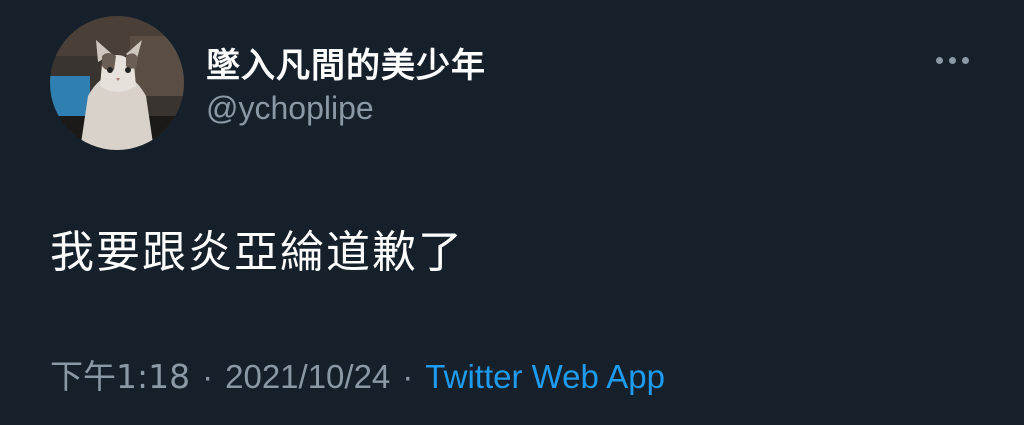  I want to click on more-horizontal-icon, so click(952, 60).